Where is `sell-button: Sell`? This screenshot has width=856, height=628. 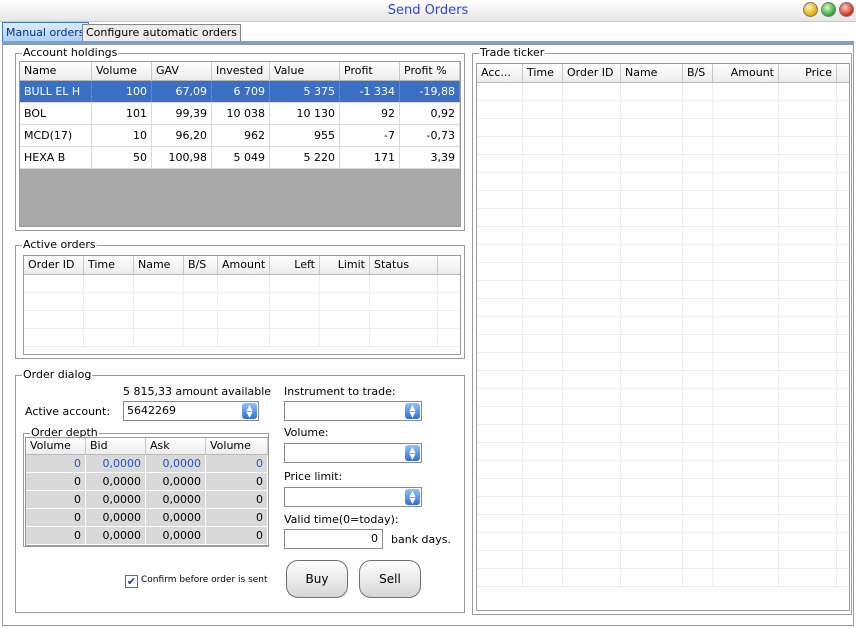
sell-button: Sell is located at coordinates (390, 579).